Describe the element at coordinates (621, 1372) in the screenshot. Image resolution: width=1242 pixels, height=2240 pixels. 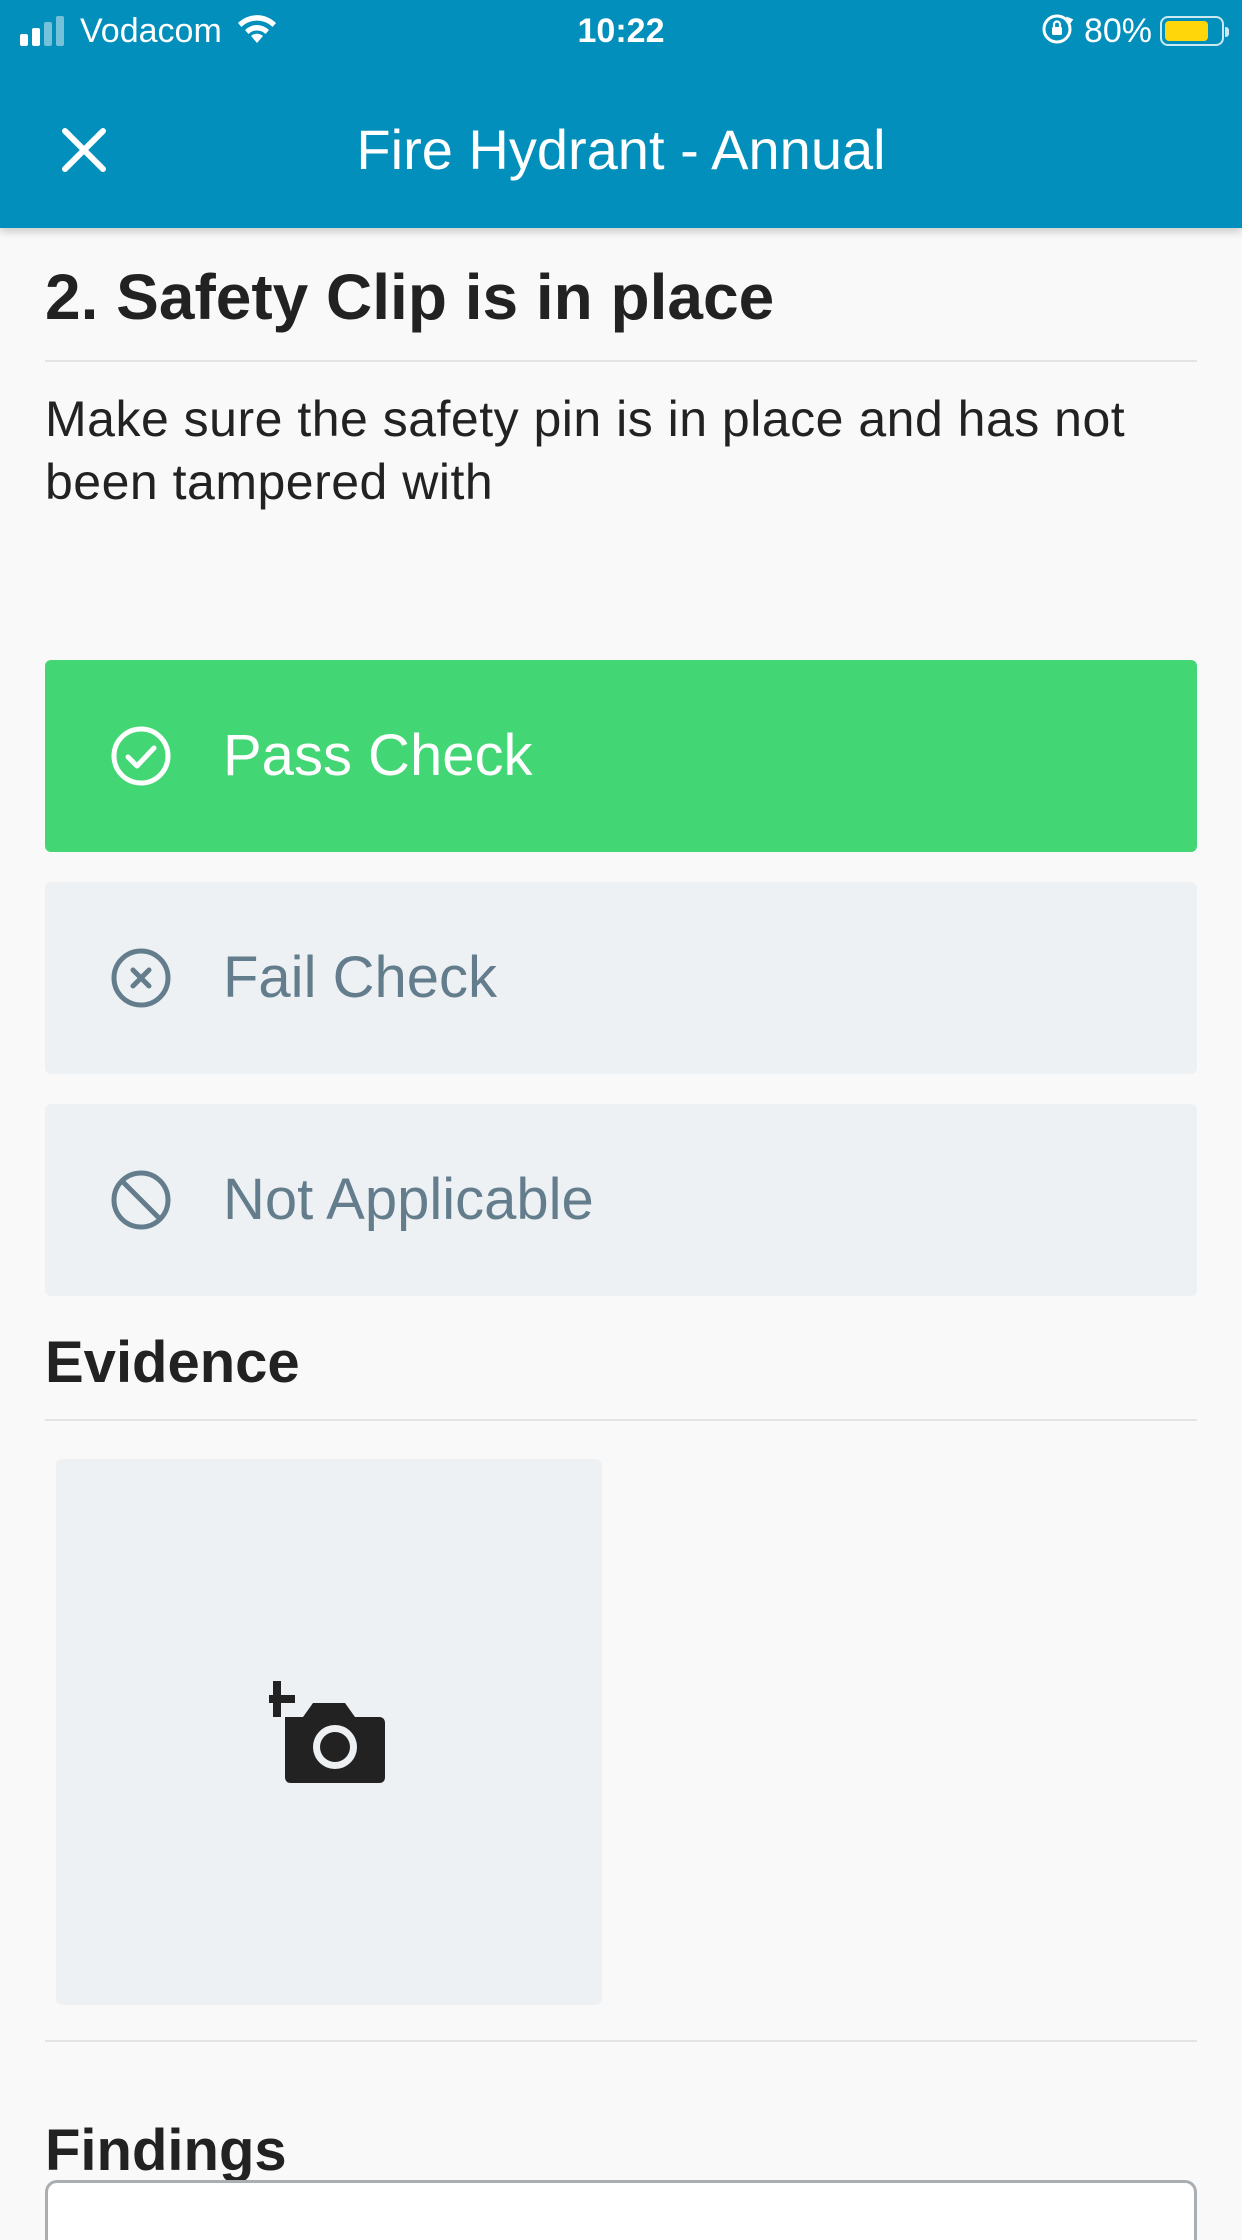
I see `evidence-section: Evidence` at that location.